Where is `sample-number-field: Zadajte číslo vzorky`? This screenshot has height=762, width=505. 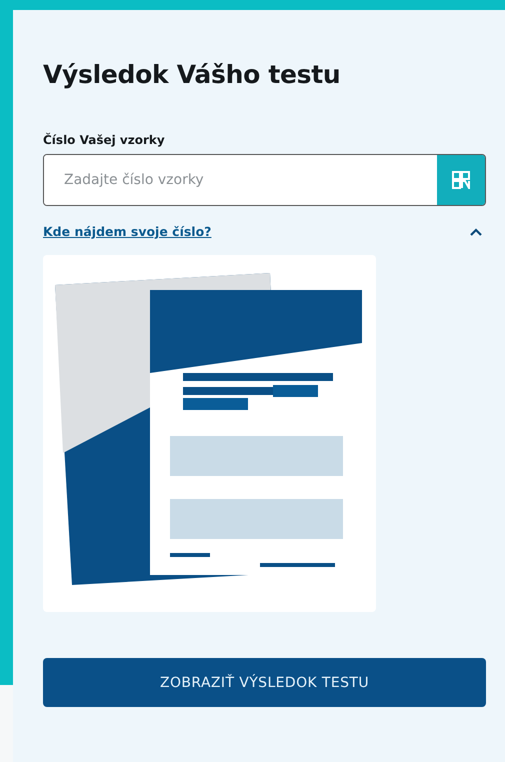 sample-number-field: Zadajte číslo vzorky is located at coordinates (264, 180).